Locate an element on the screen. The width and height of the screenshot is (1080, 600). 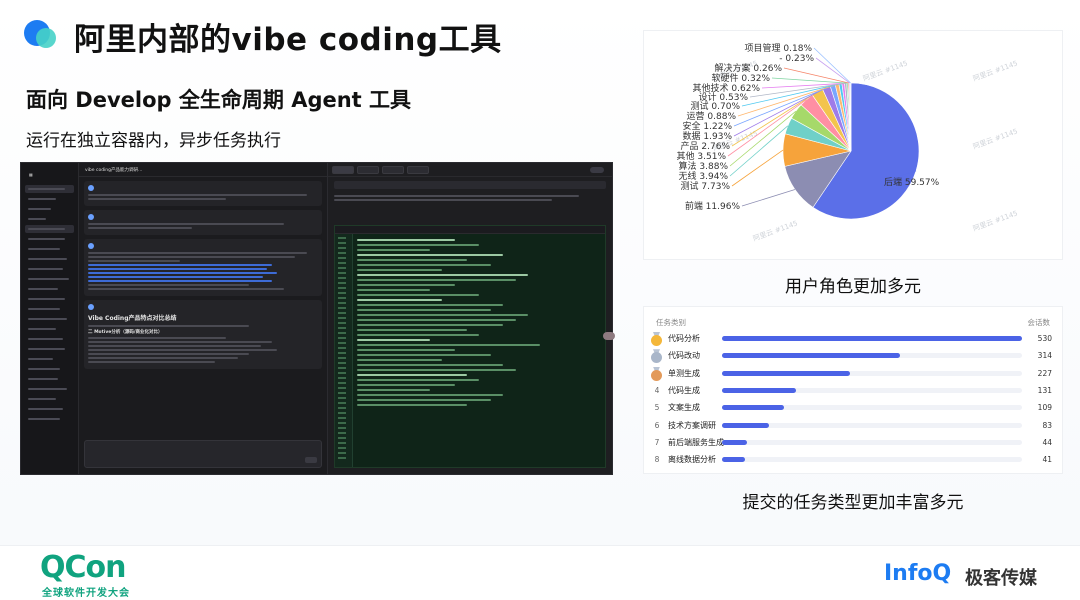
column-header-count: 会话数 is located at coordinates (1039, 322).